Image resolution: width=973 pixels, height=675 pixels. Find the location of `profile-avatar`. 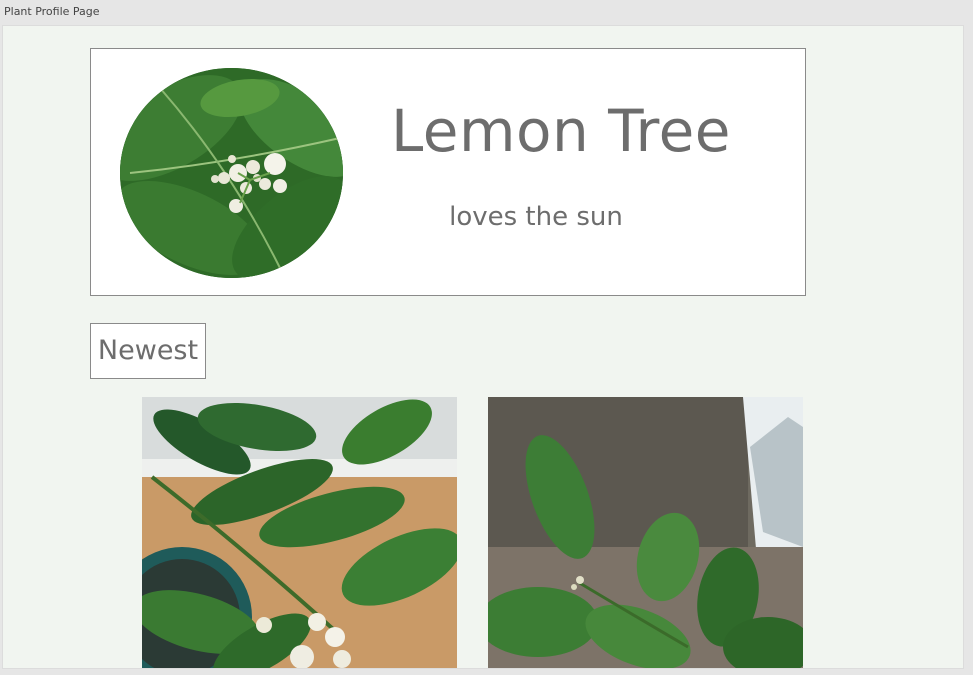

profile-avatar is located at coordinates (231, 173).